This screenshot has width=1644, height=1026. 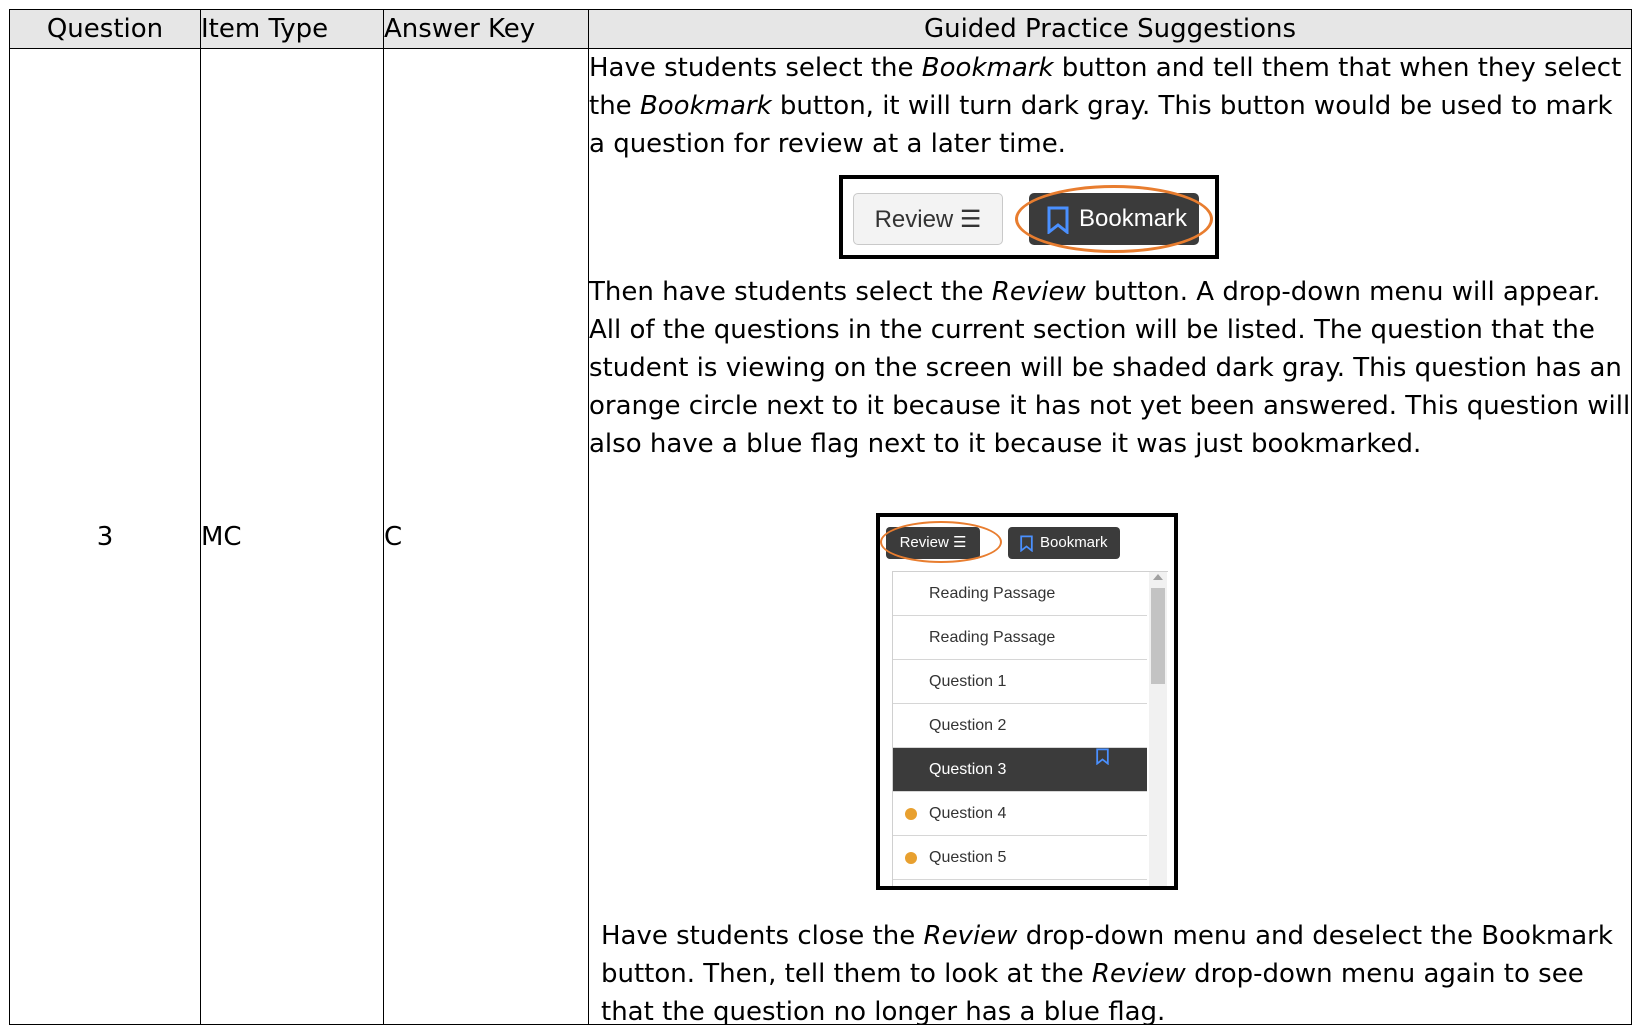 What do you see at coordinates (790, 292) in the screenshot?
I see `text-run: Then have students select the` at bounding box center [790, 292].